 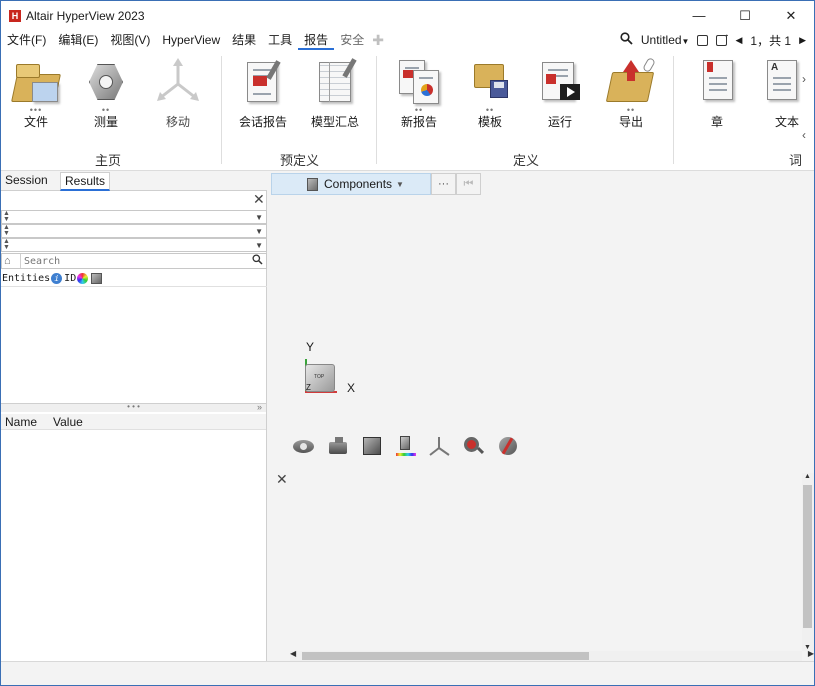 I want to click on tab-session: Session, so click(x=26, y=181).